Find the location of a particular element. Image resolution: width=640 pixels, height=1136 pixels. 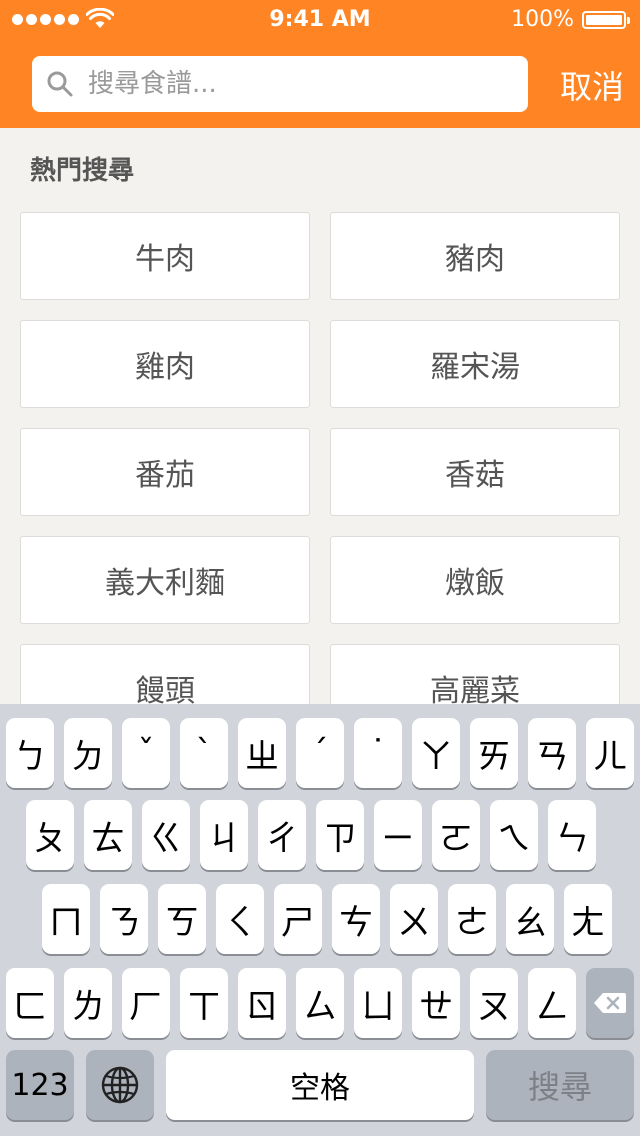

keyboard-key: ㄔ is located at coordinates (282, 835).